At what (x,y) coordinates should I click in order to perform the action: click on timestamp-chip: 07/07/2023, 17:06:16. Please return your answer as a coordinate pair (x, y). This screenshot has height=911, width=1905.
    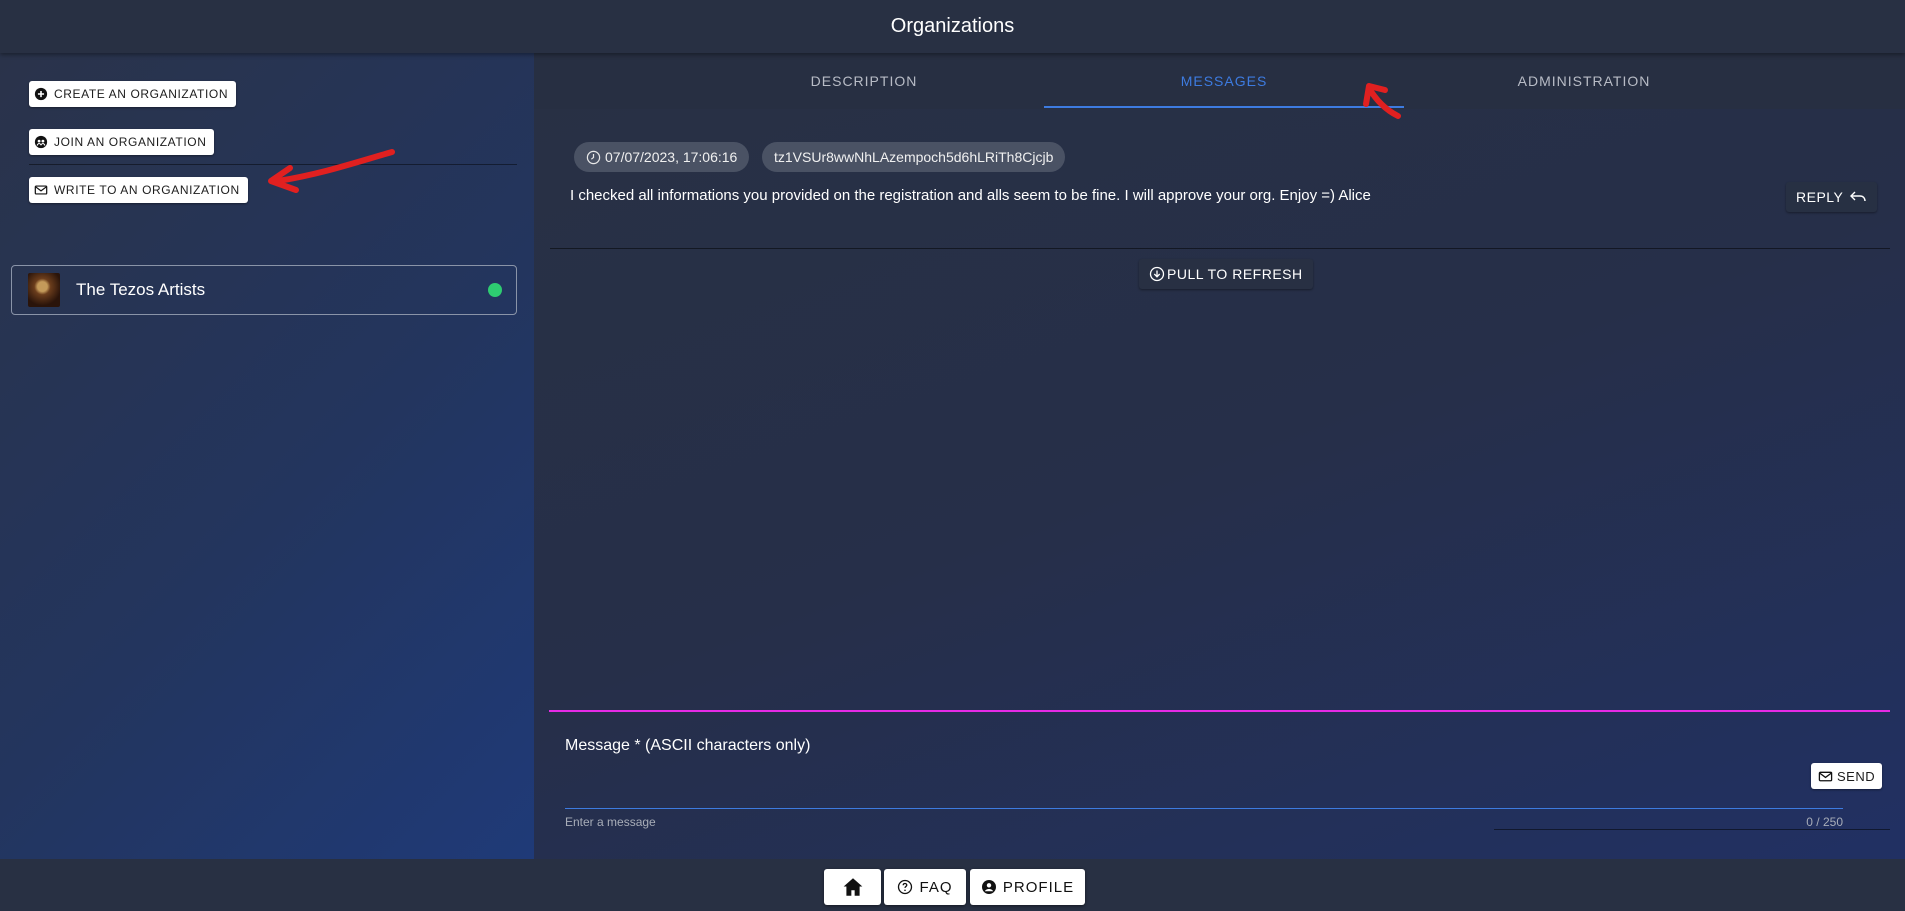
    Looking at the image, I should click on (662, 157).